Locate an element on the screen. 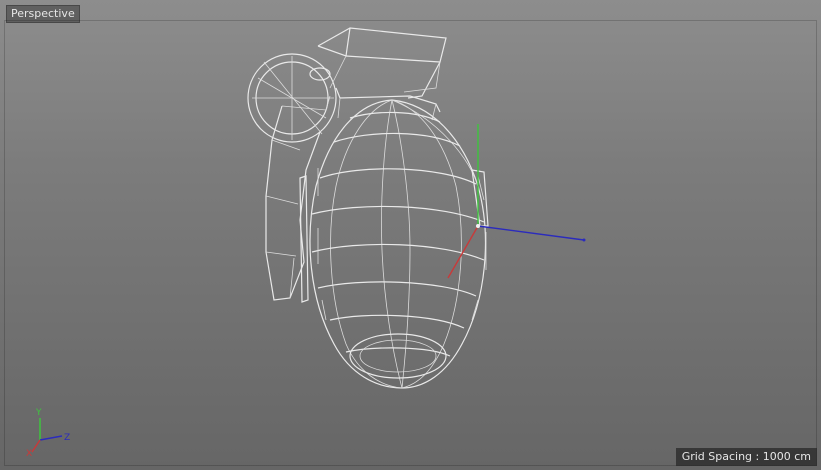 This screenshot has height=470, width=821. fuse-block is located at coordinates (382, 74).